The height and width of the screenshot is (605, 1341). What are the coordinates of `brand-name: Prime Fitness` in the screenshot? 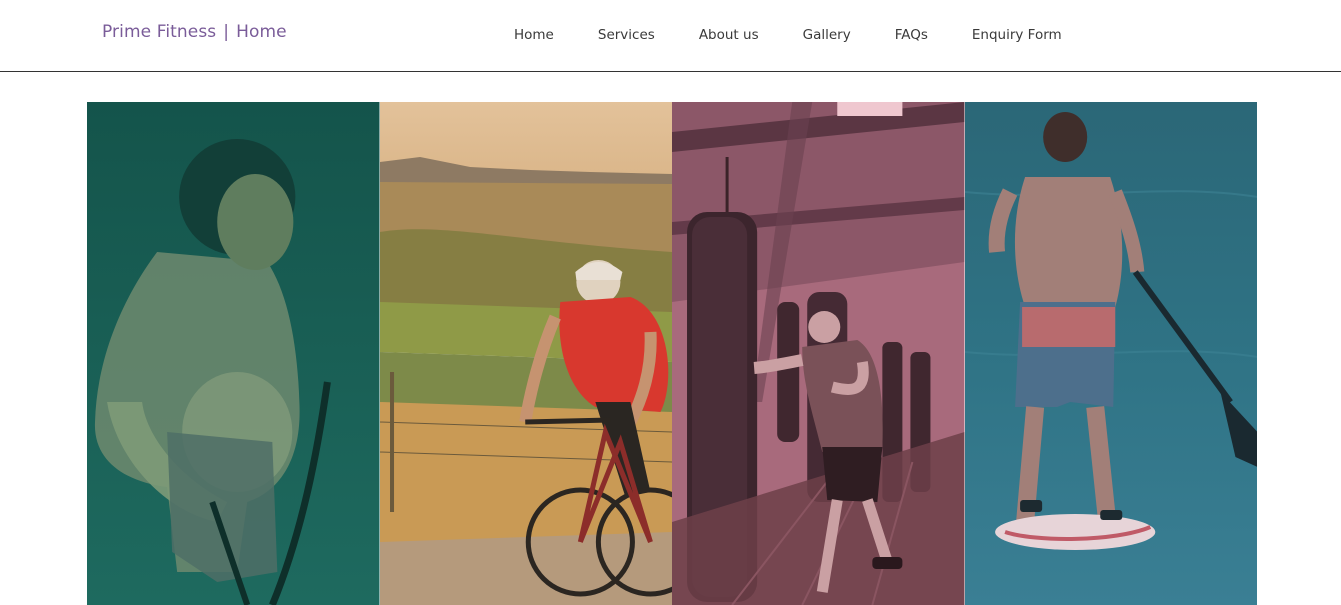 It's located at (159, 32).